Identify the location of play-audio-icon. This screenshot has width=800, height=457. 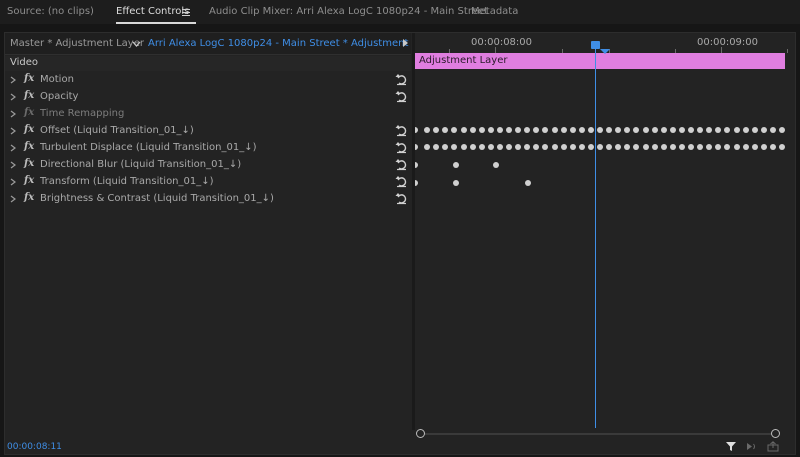
(751, 446).